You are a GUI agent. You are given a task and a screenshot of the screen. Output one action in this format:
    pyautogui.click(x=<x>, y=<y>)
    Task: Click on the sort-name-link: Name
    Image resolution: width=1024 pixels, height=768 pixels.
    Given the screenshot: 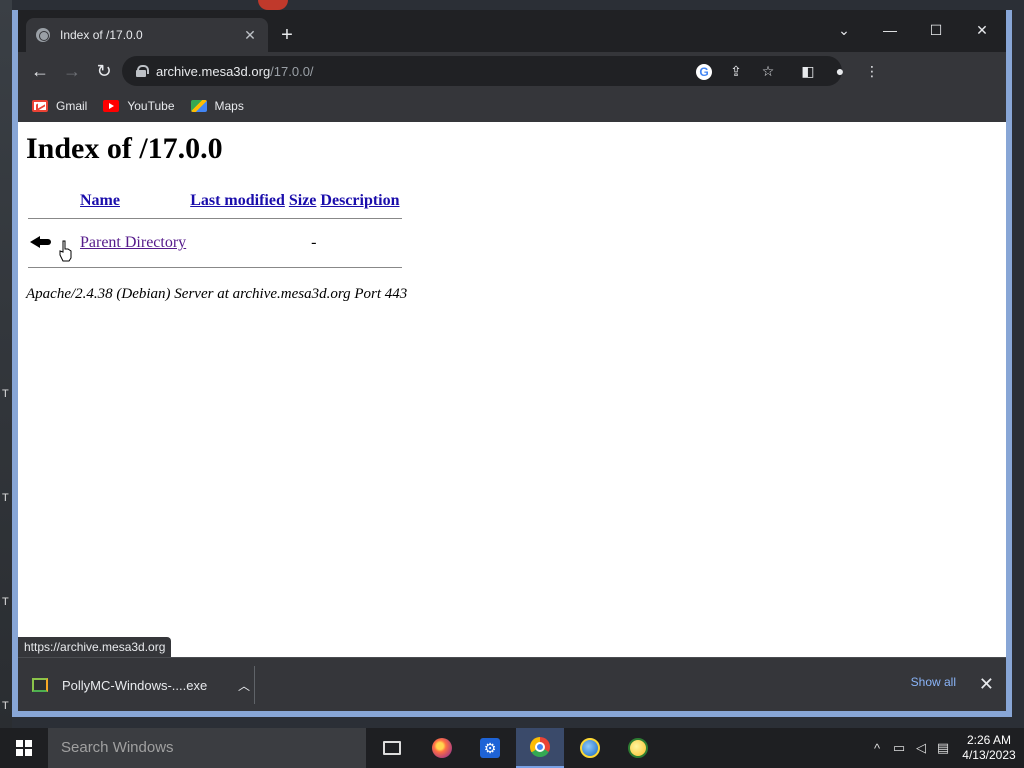 What is the action you would take?
    pyautogui.click(x=100, y=200)
    